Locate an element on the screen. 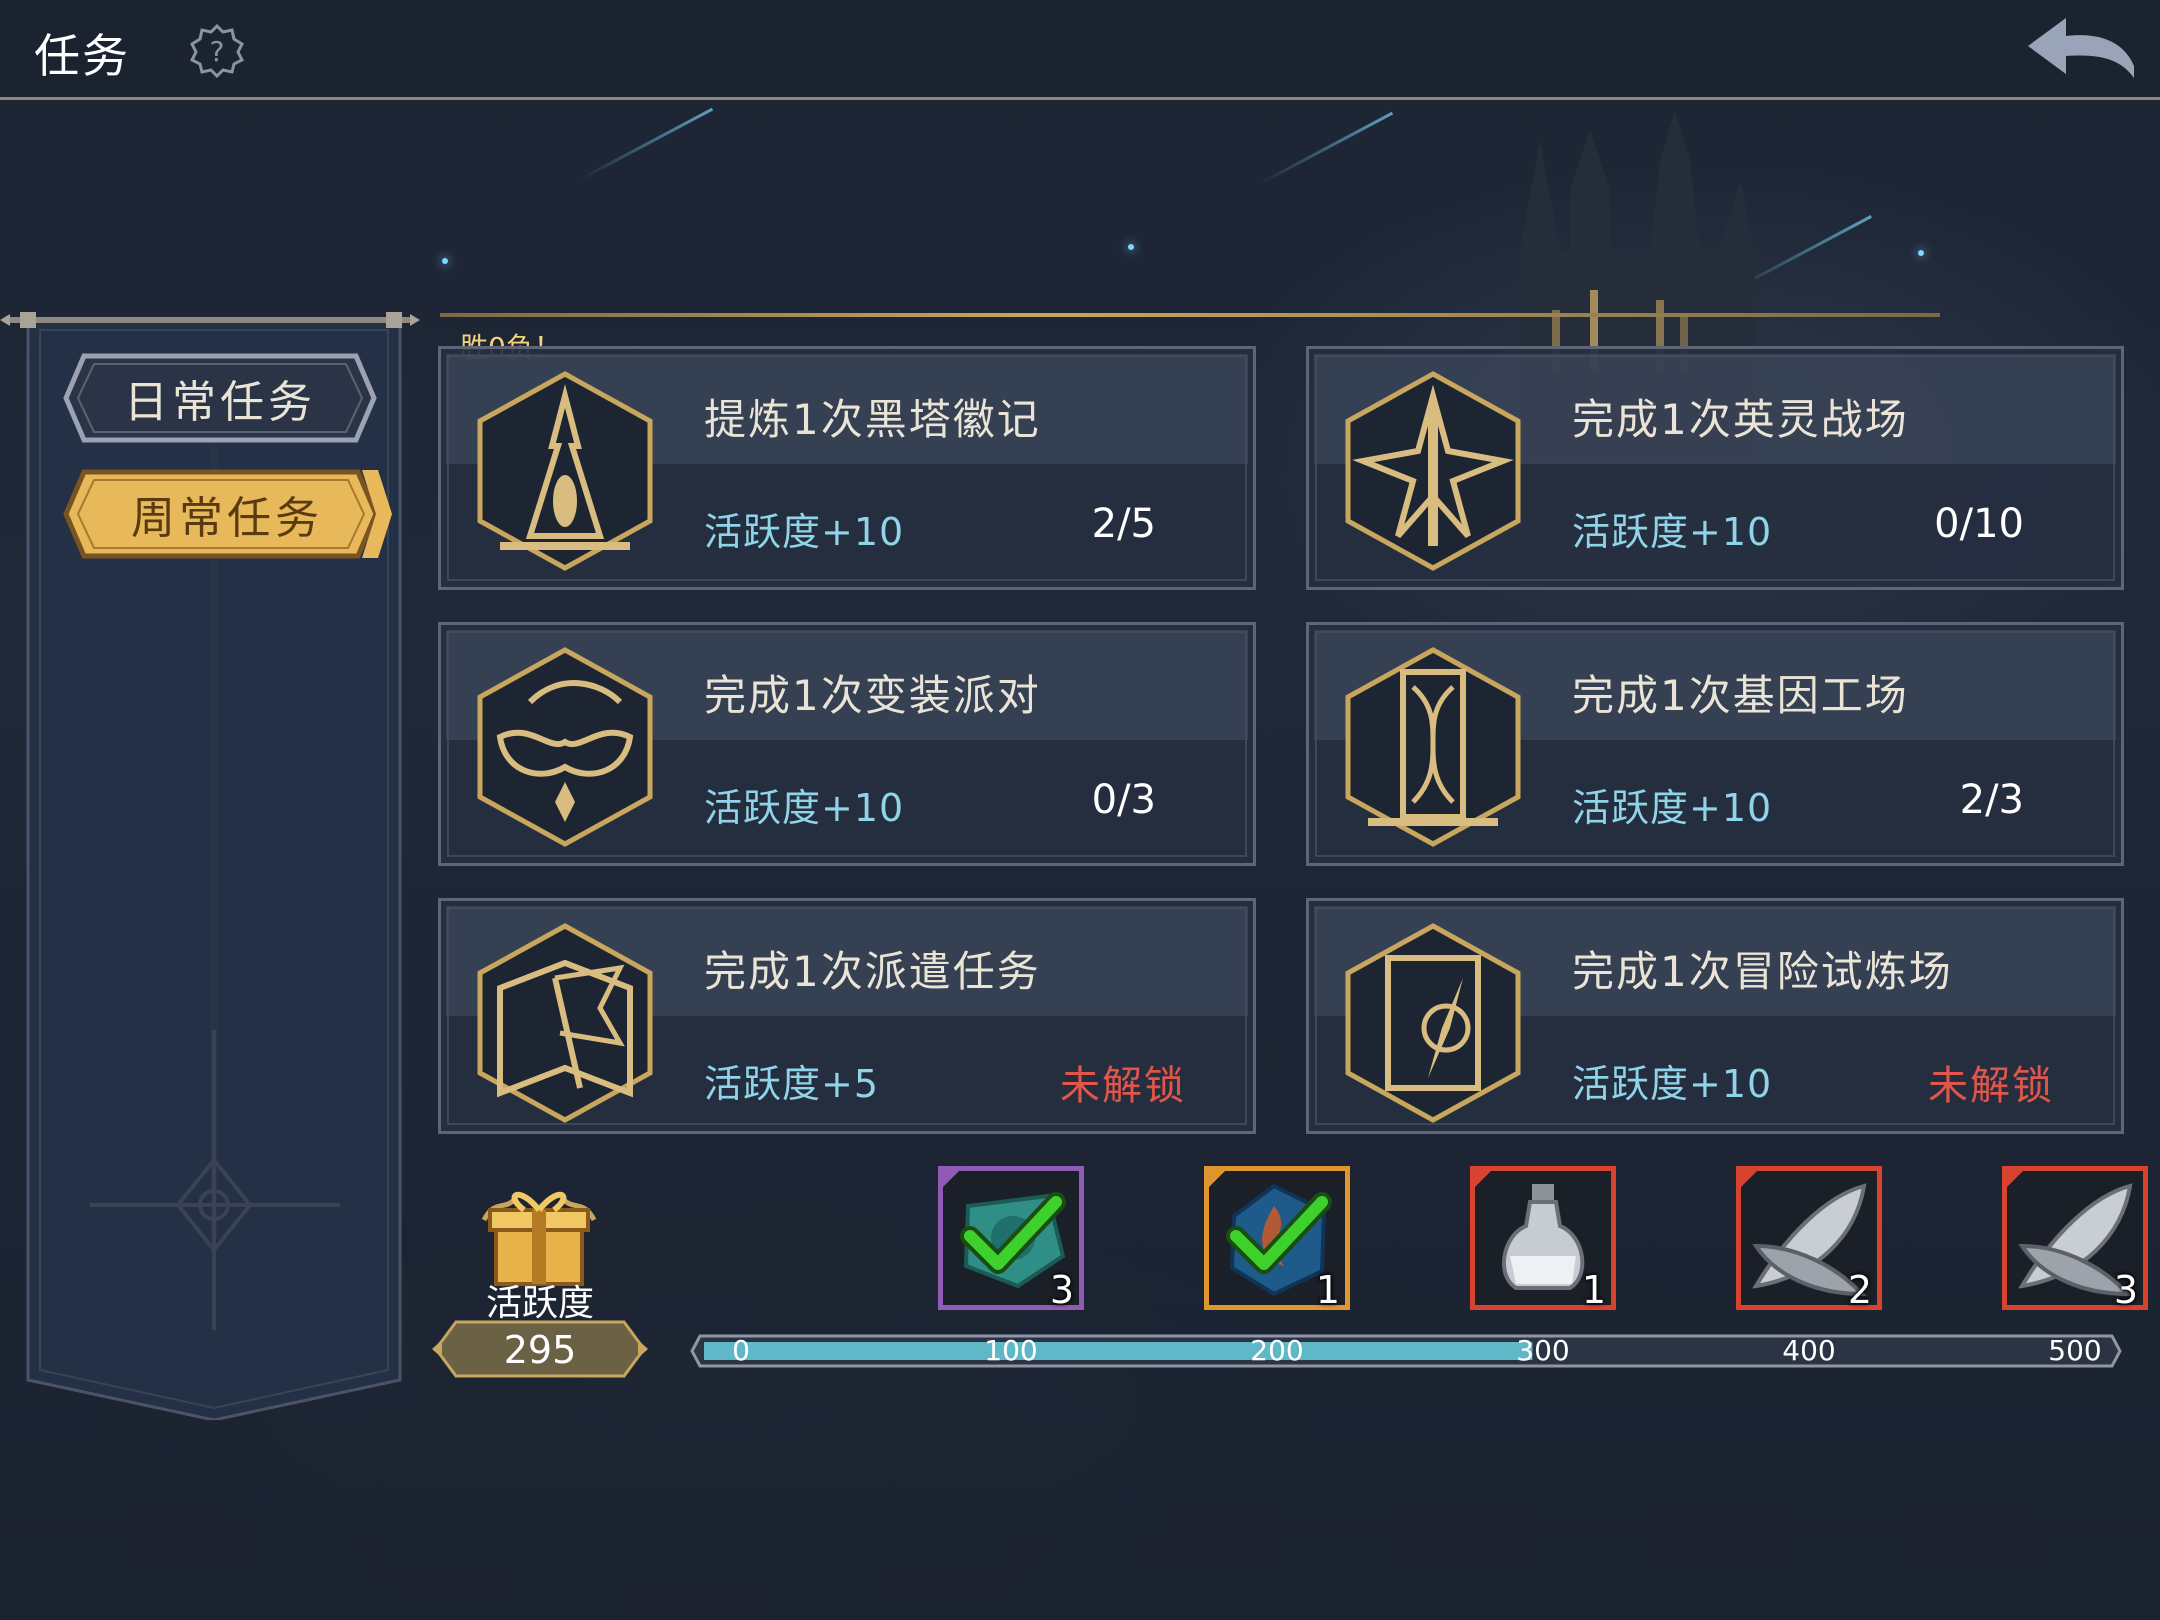 The width and height of the screenshot is (2160, 1620). milestone-reward-500: 3 is located at coordinates (2075, 1239).